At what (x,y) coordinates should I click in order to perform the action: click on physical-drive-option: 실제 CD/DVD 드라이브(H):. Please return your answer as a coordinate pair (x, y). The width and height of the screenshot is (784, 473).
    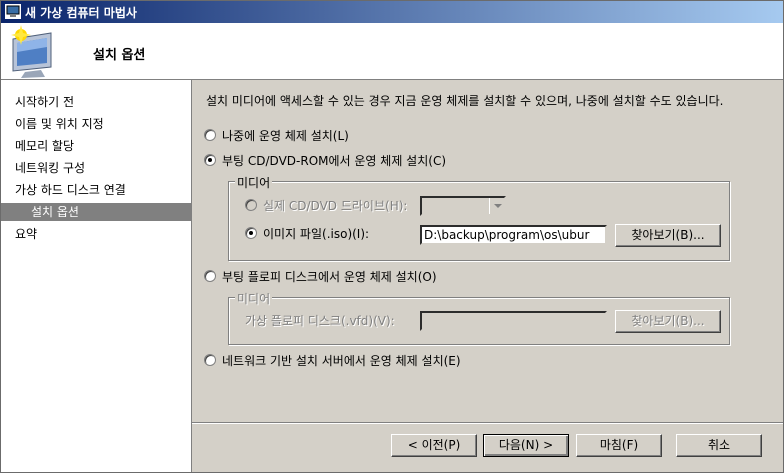
    Looking at the image, I should click on (326, 206).